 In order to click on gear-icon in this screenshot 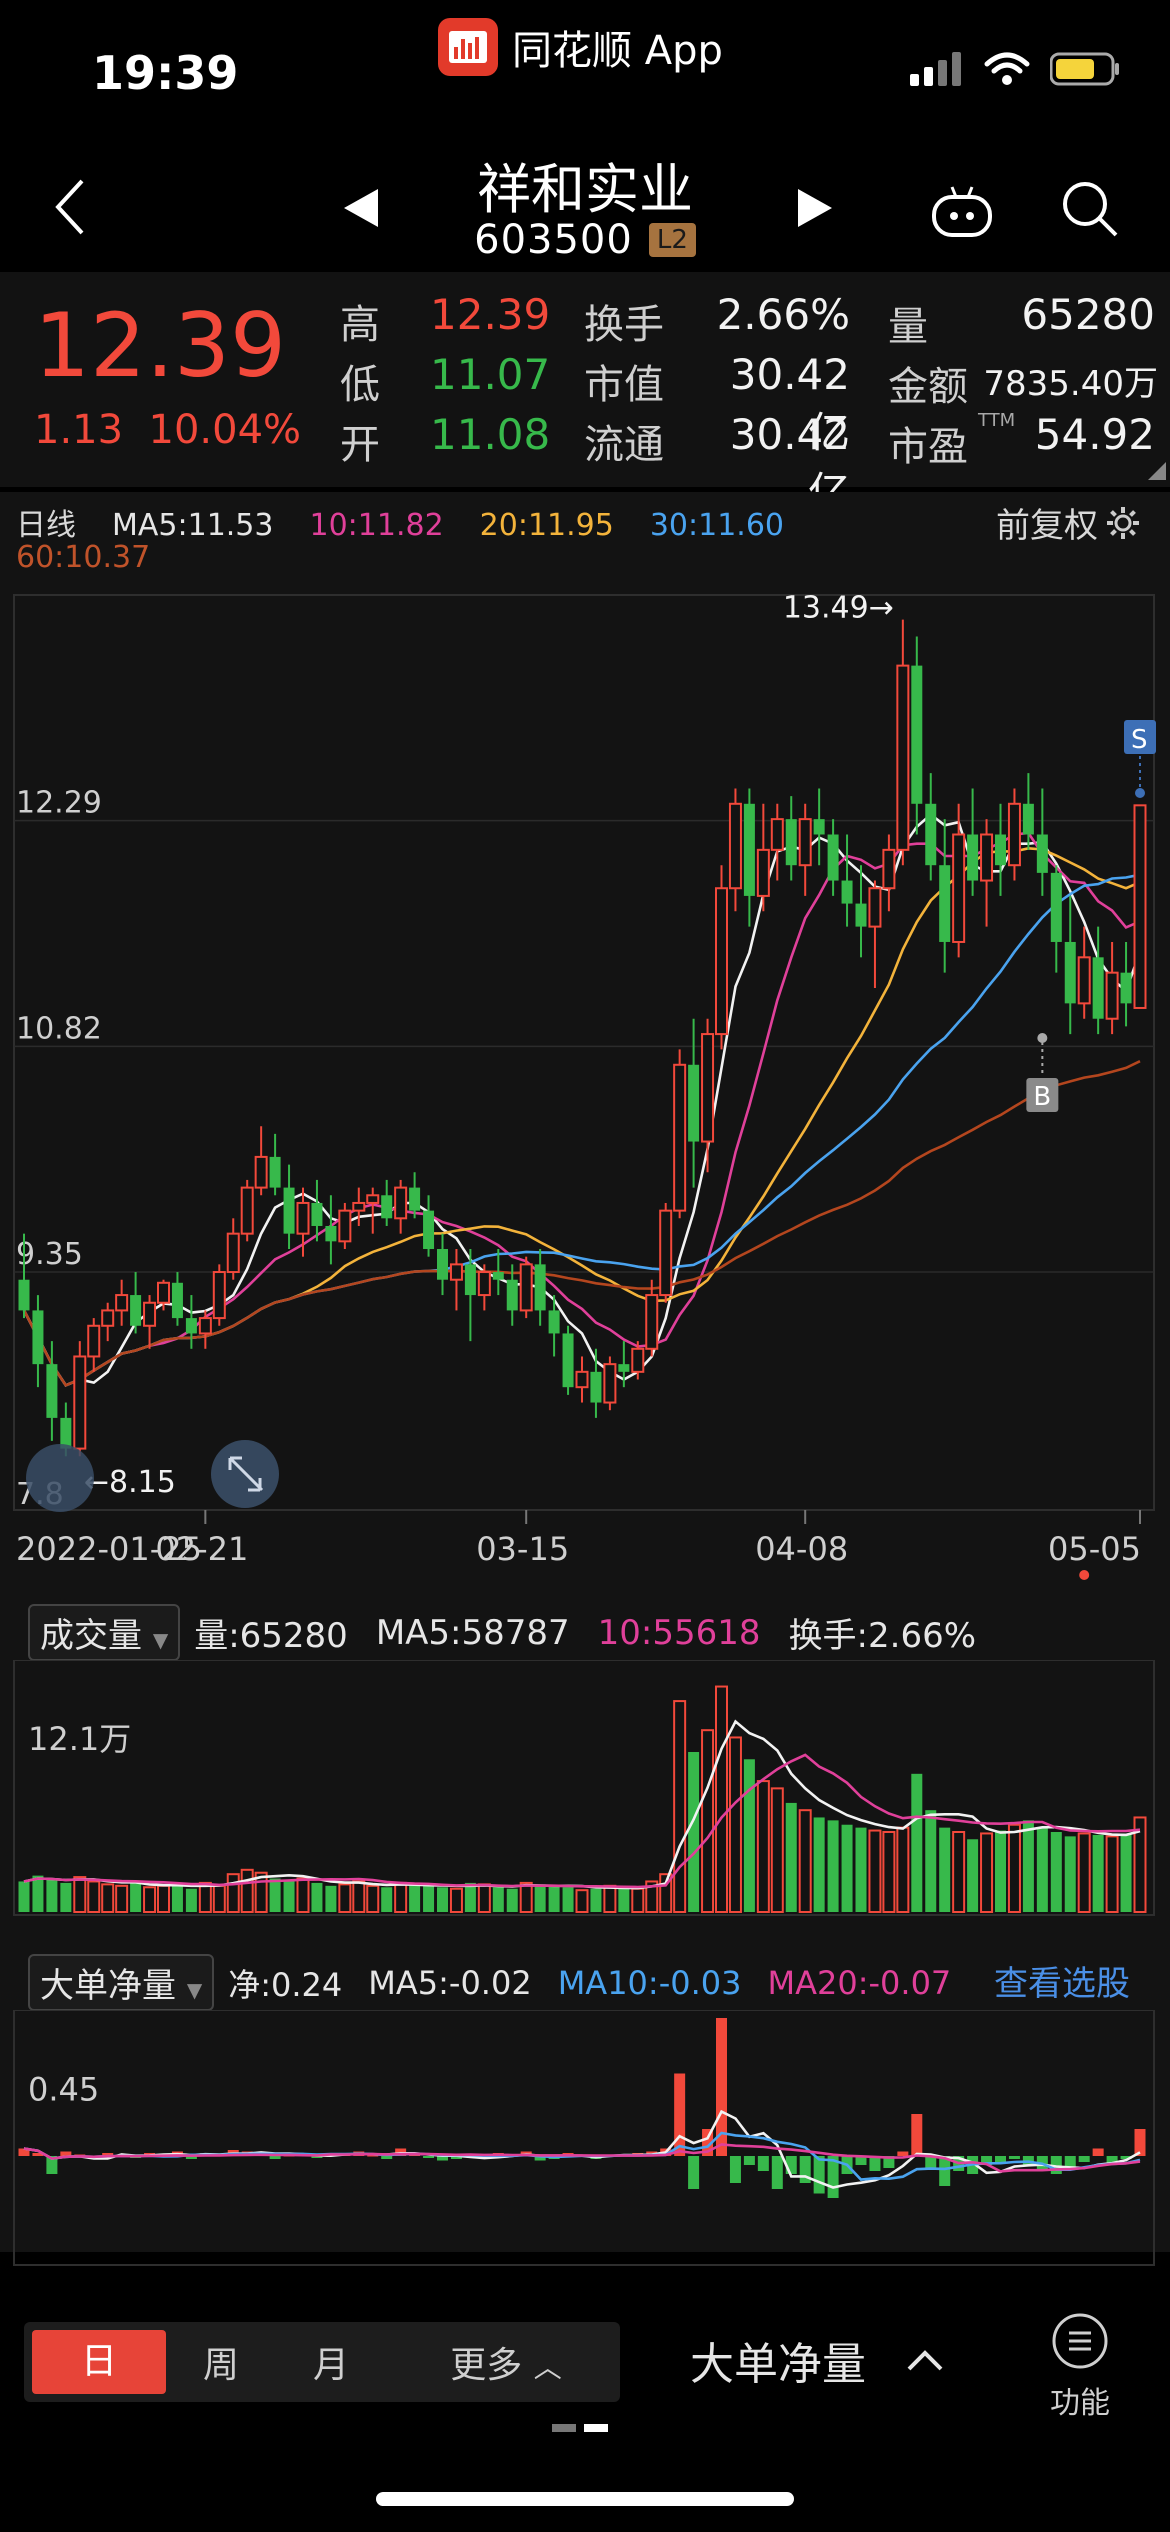, I will do `click(1123, 522)`.